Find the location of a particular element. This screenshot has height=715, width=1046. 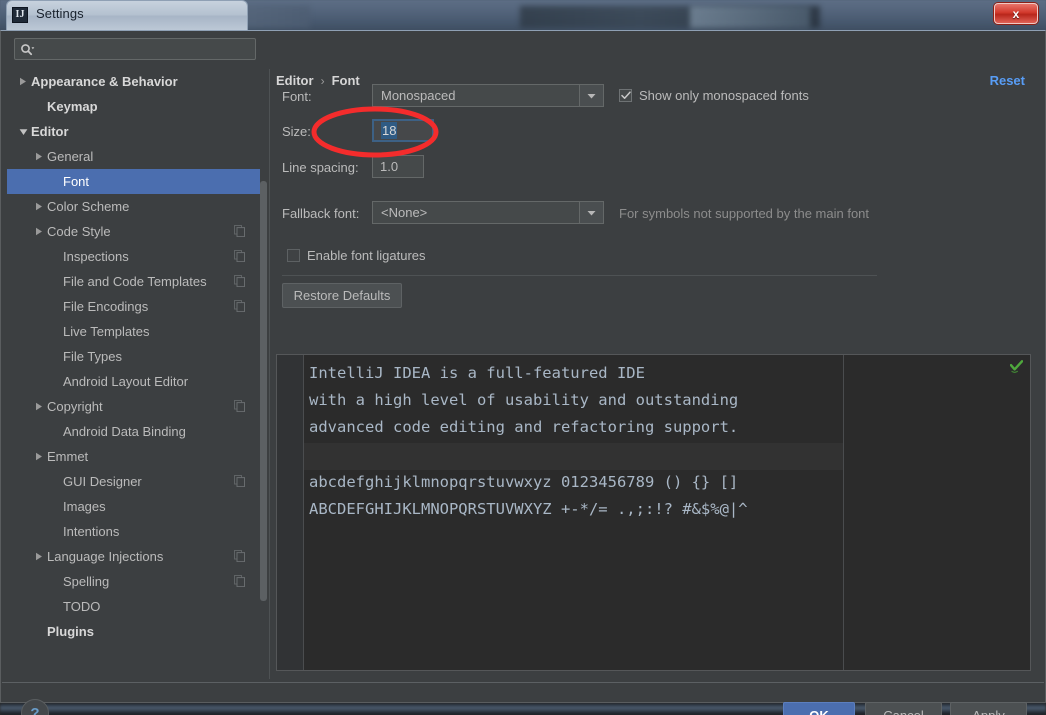

sidebar-item-plugins: Plugins is located at coordinates (136, 631).